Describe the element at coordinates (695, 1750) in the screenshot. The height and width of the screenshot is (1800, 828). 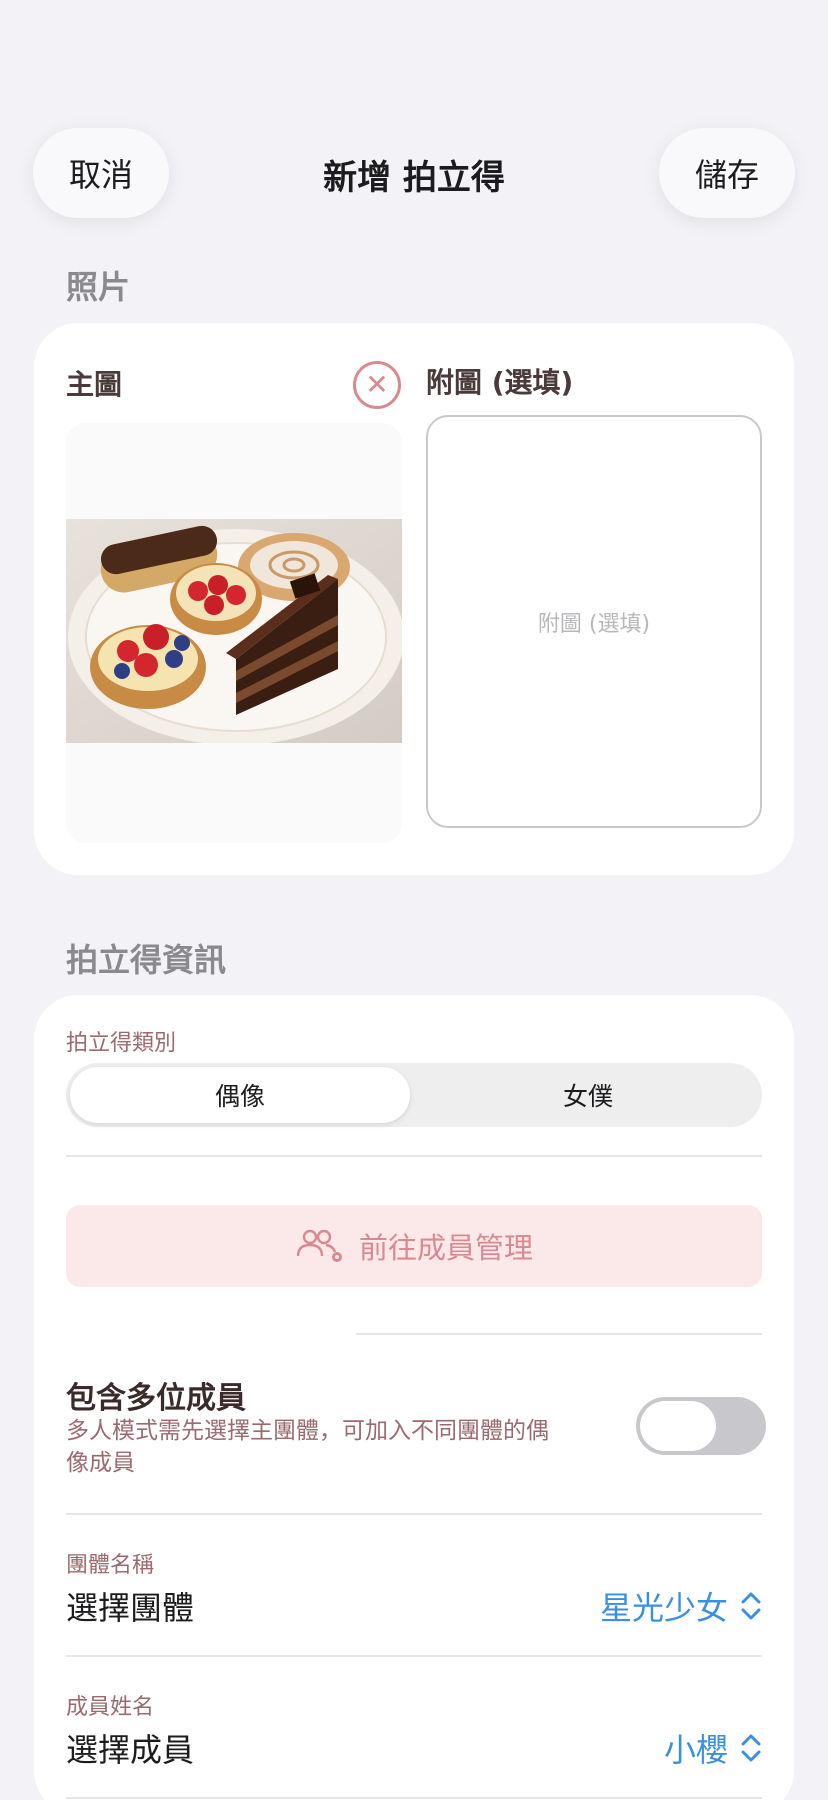
I see `member-picker-value: 小櫻` at that location.